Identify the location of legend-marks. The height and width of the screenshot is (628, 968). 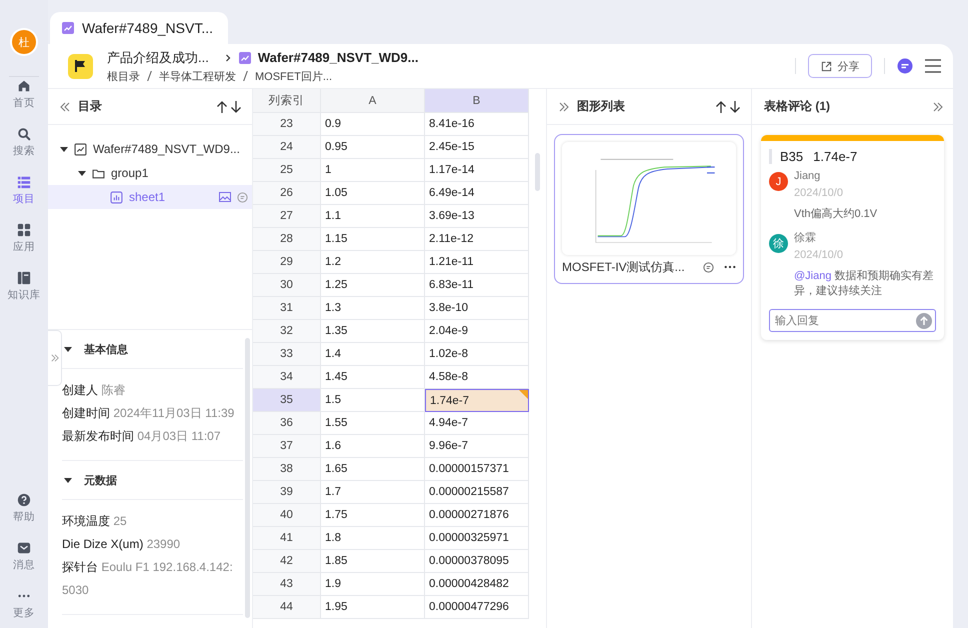
(711, 169).